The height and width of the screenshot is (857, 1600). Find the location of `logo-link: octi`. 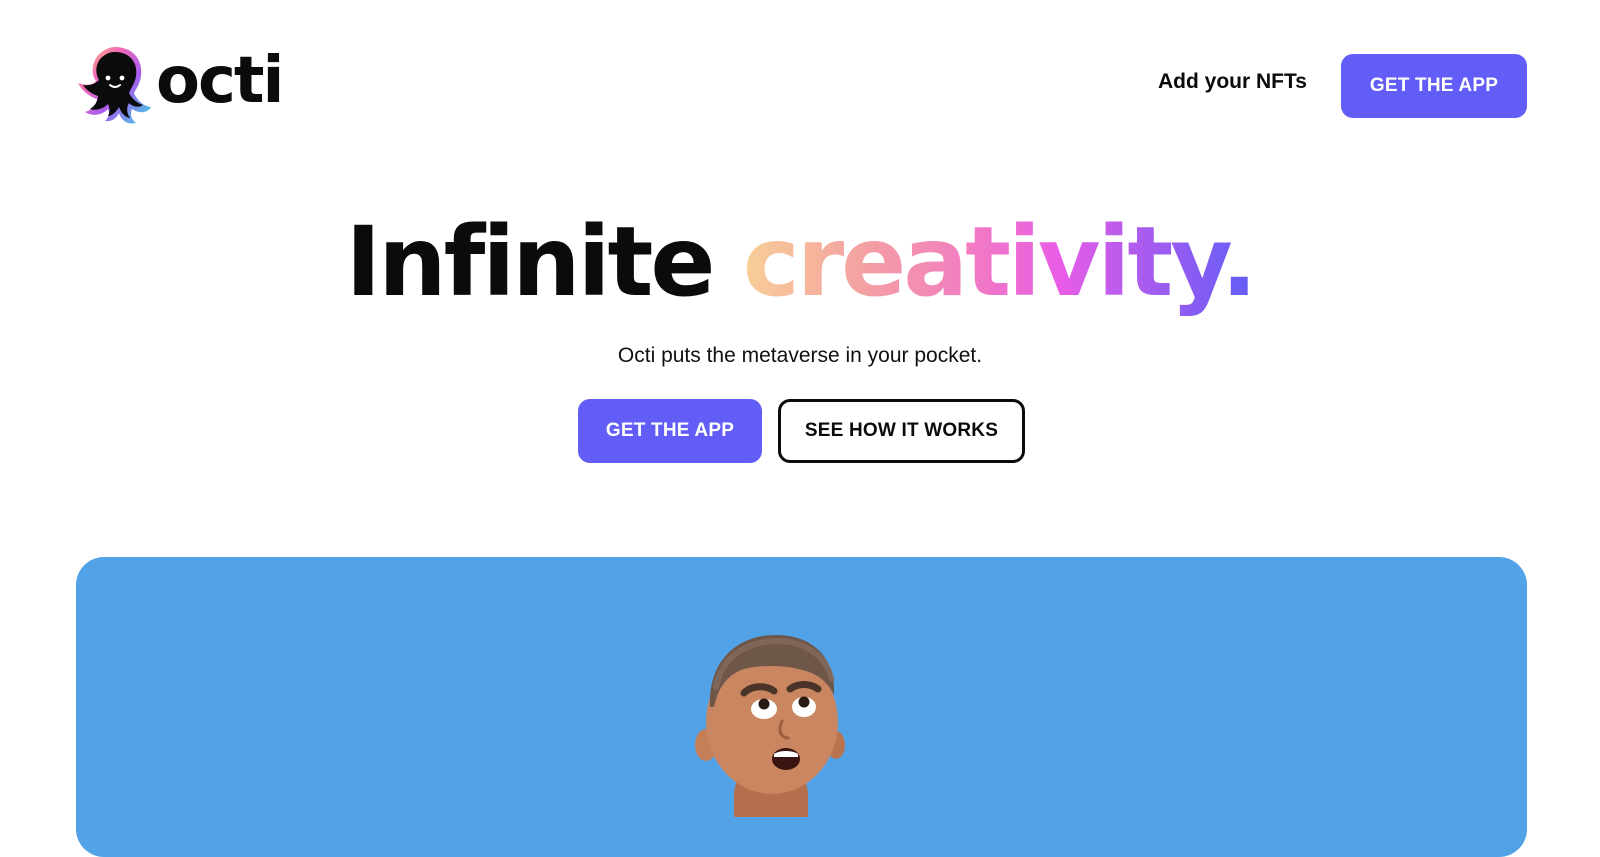

logo-link: octi is located at coordinates (179, 85).